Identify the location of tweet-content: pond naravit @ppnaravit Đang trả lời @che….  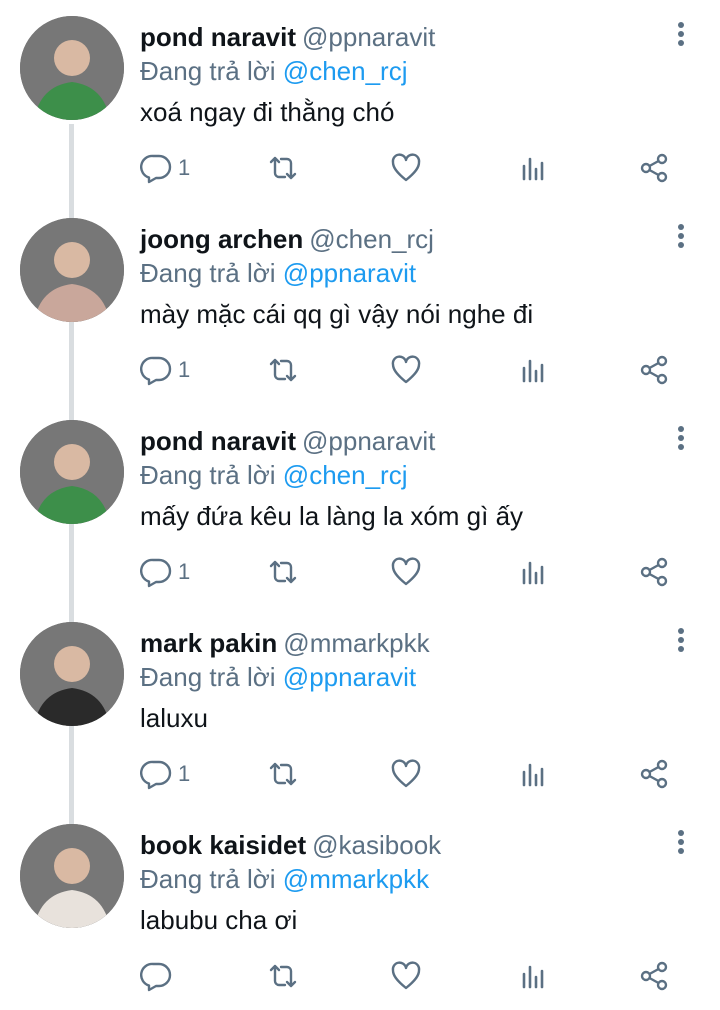
(400, 74).